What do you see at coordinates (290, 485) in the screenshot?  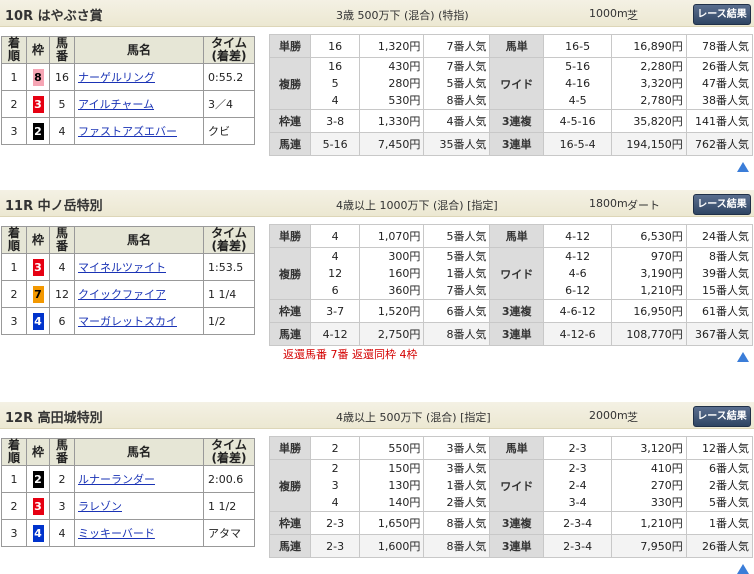 I see `place-label: 複勝` at bounding box center [290, 485].